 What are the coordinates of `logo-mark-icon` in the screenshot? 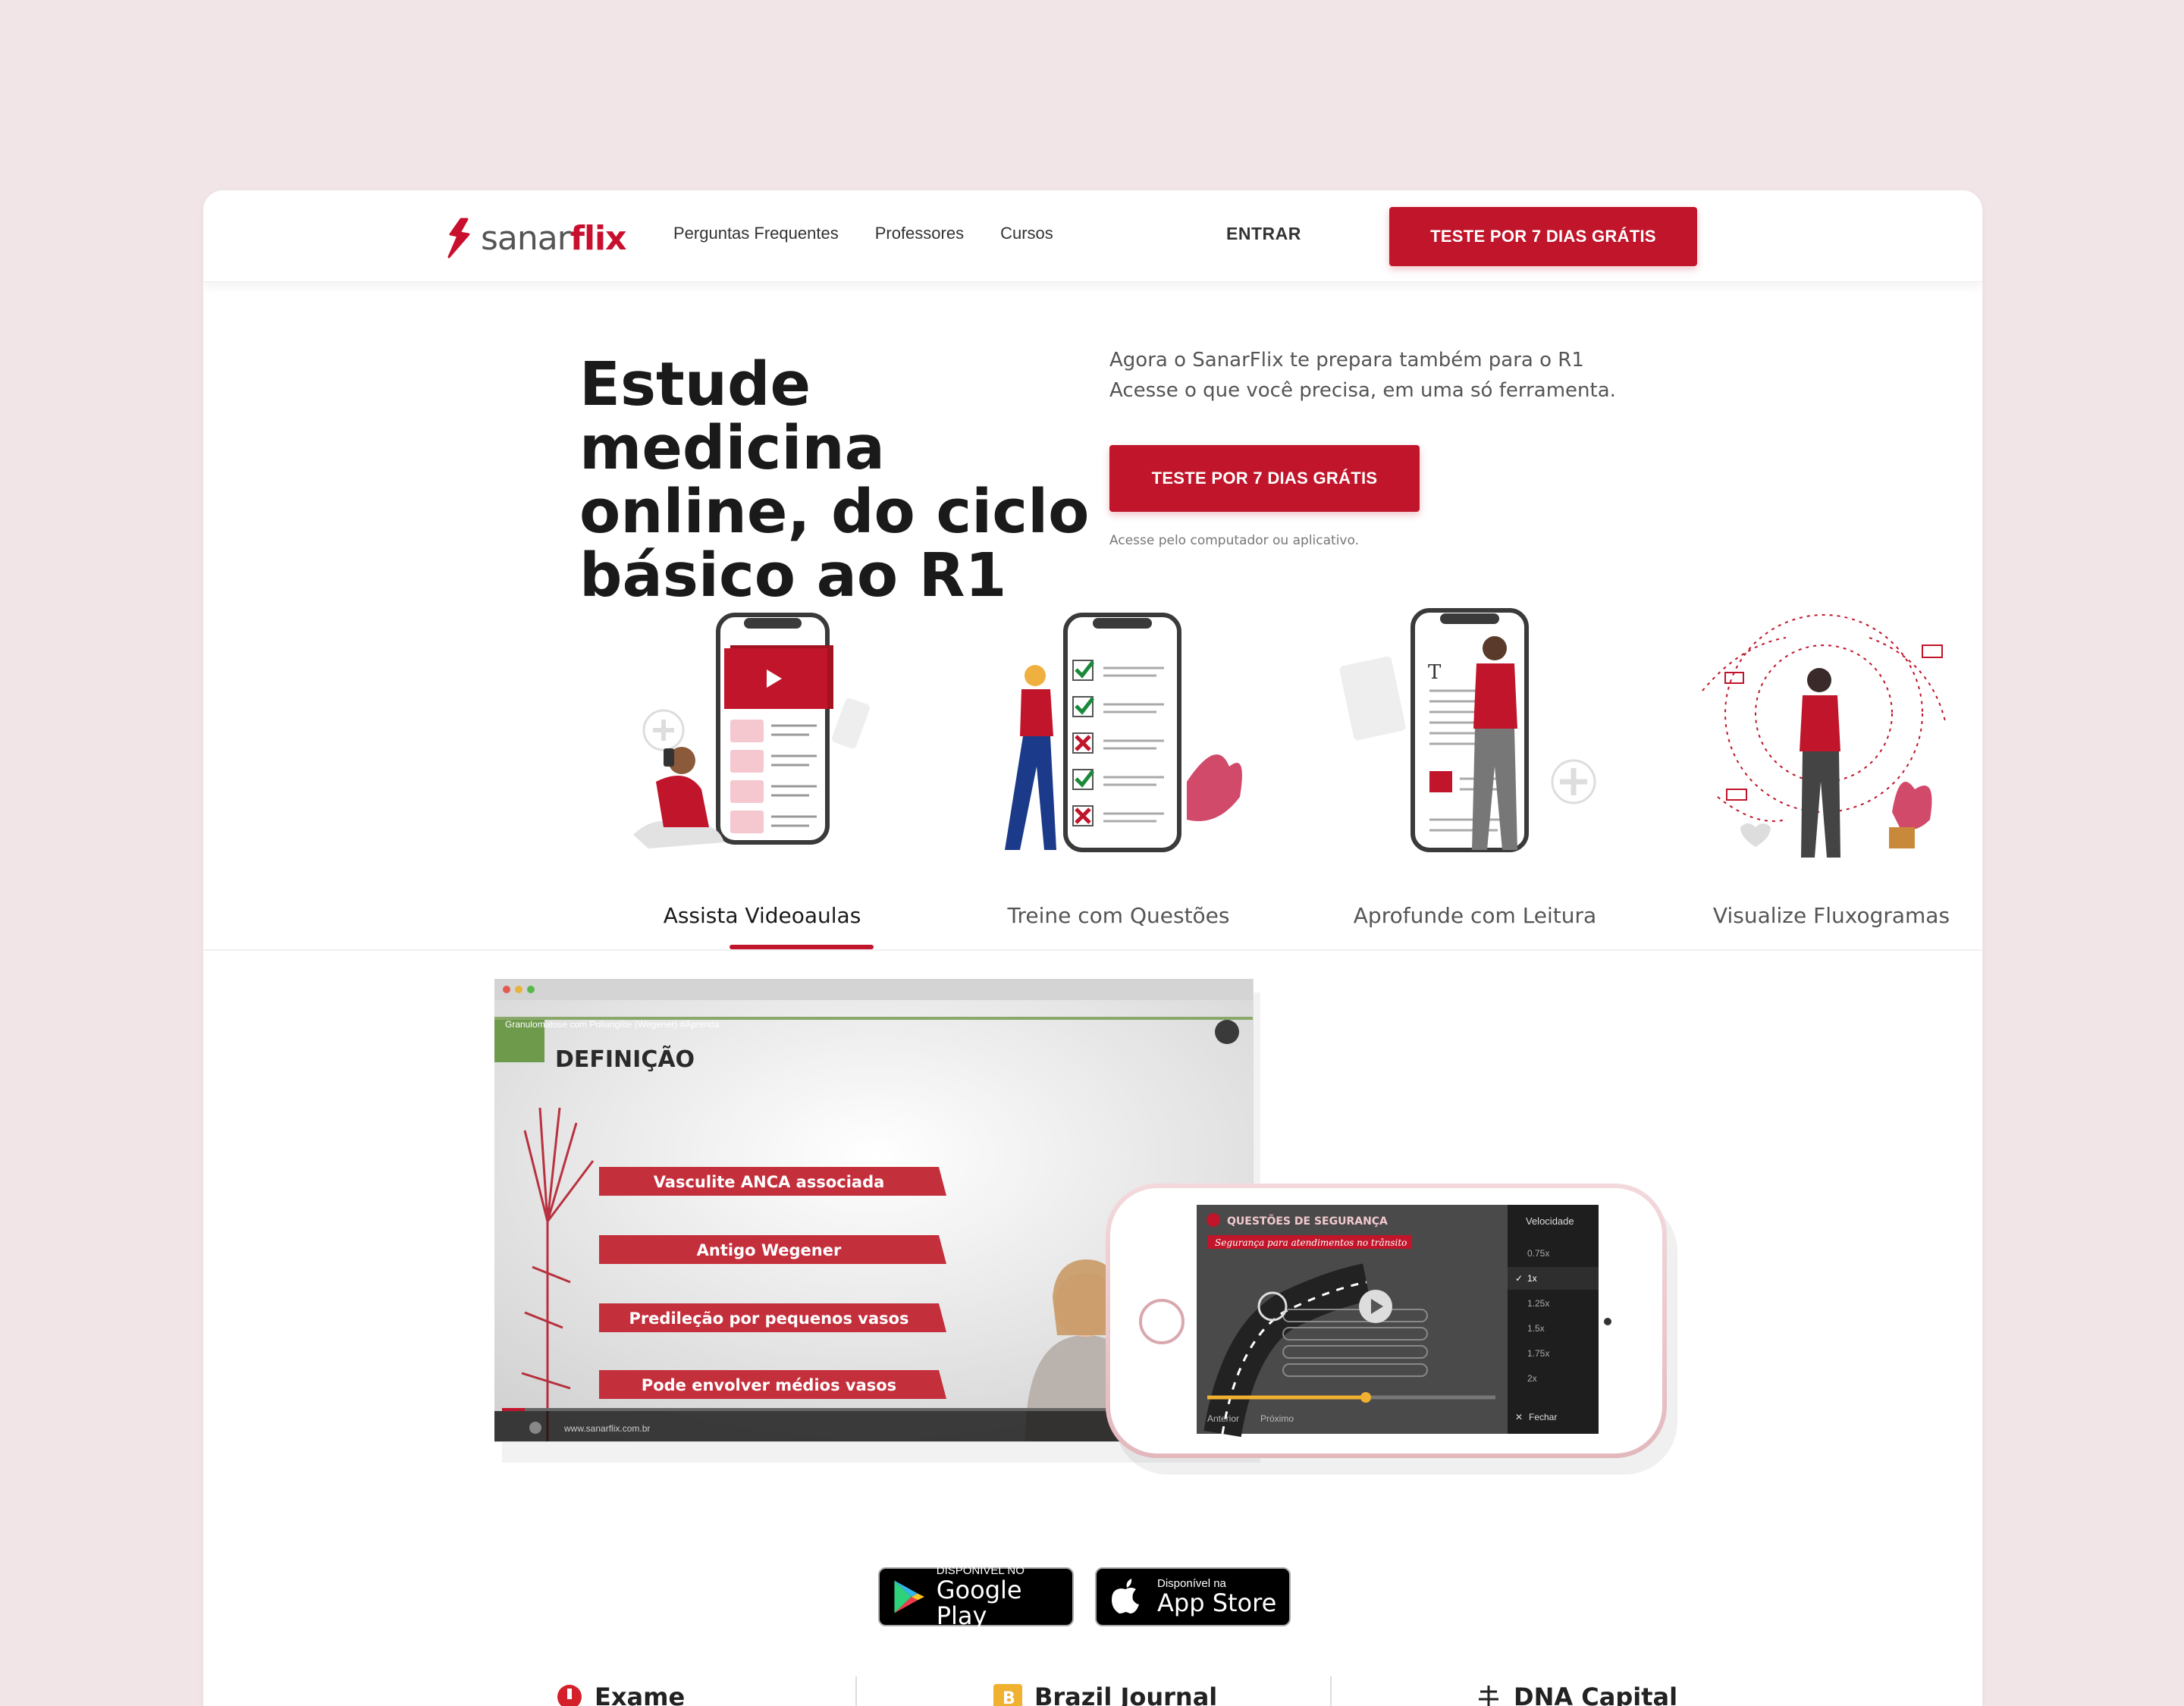 It's located at (458, 239).